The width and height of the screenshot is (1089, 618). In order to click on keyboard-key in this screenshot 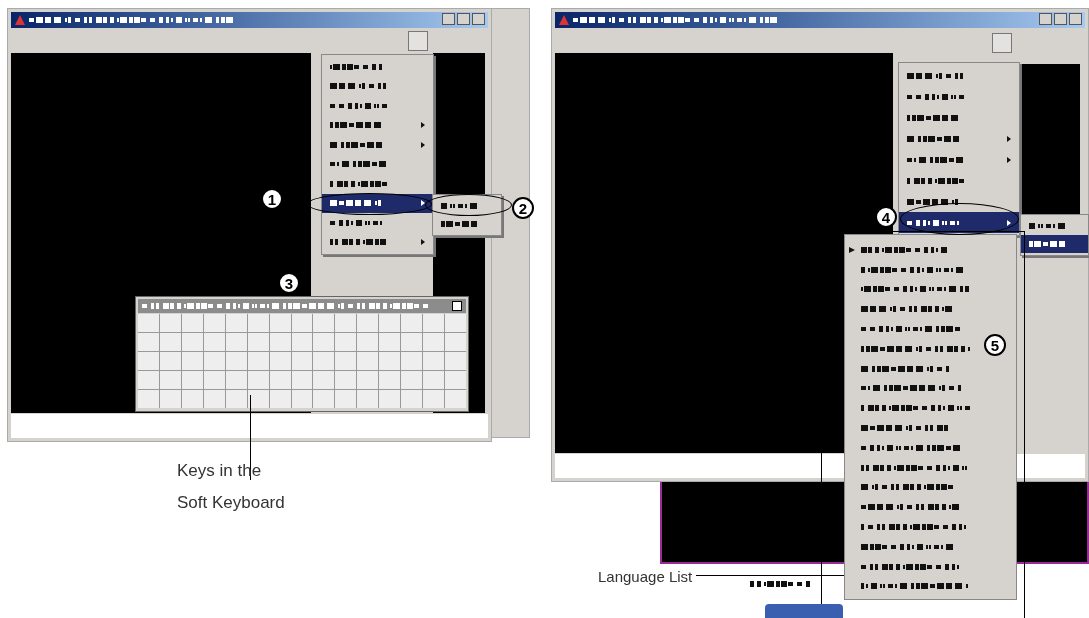, I will do `click(258, 399)`.